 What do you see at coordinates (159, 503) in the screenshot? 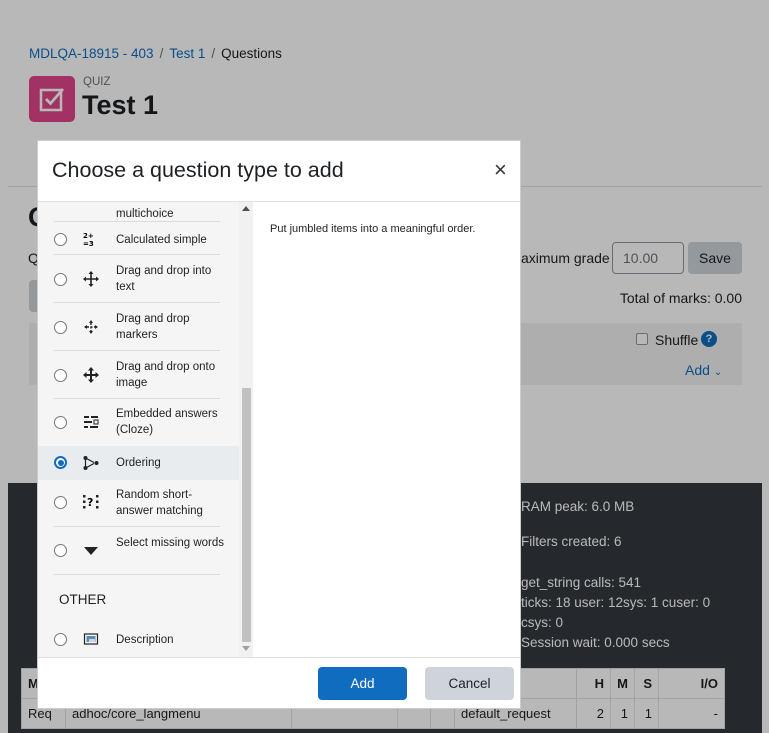
I see `label-random-matching: Random short-answer matching` at bounding box center [159, 503].